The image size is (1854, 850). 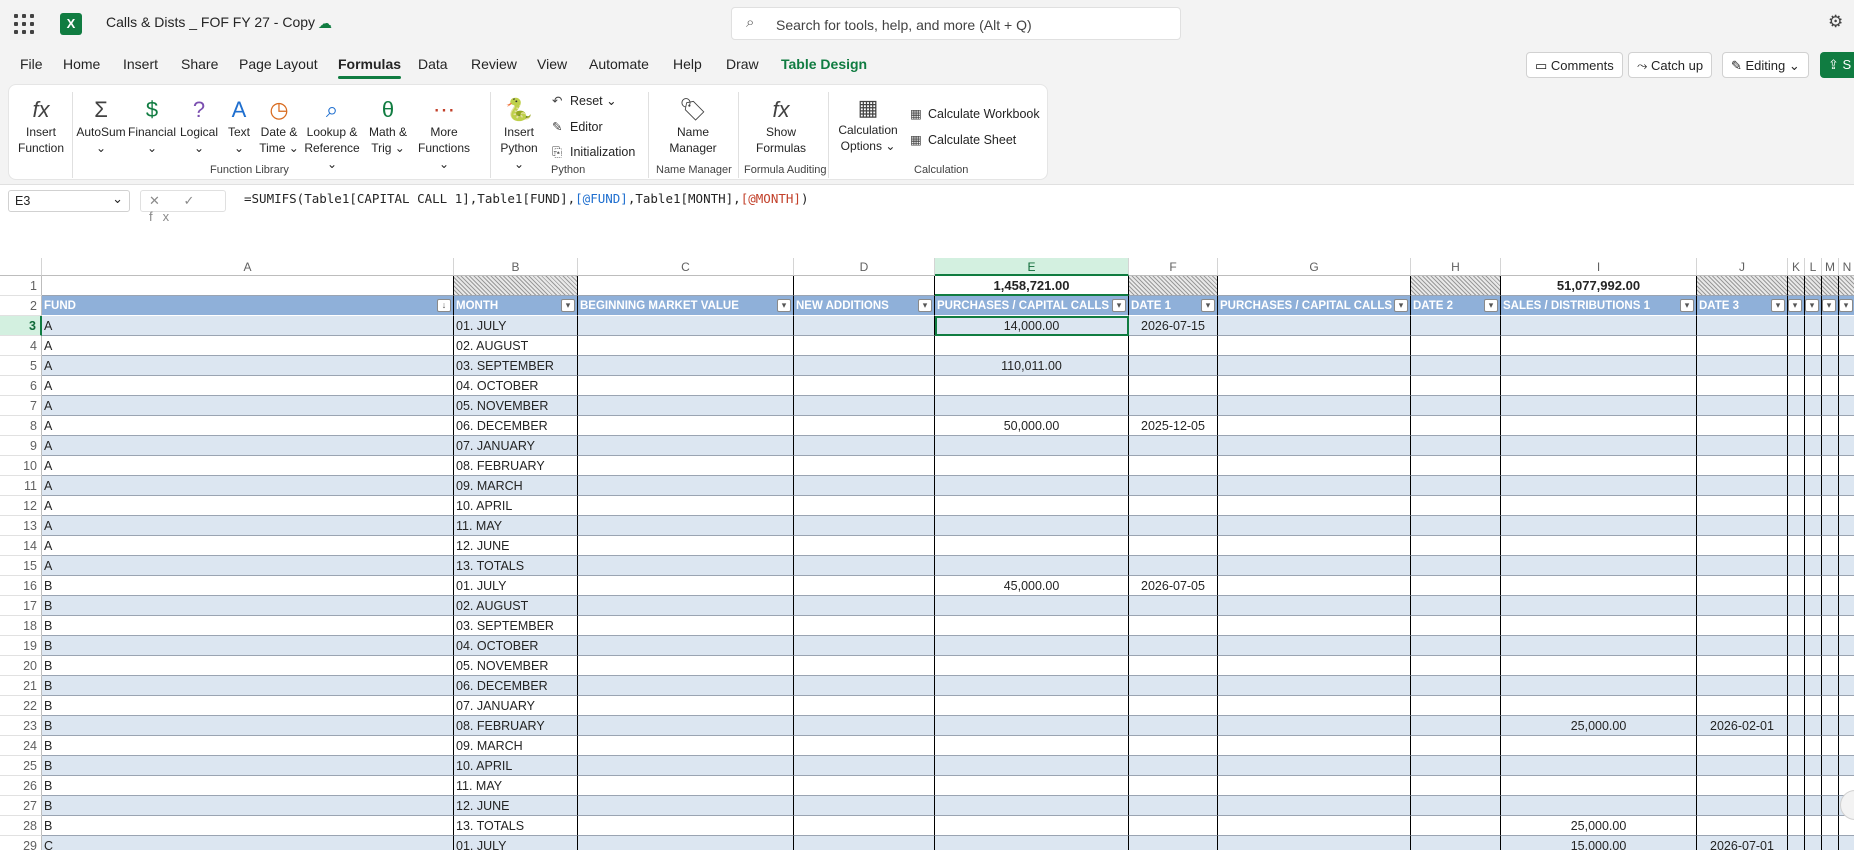 I want to click on row-header: 22, so click(x=21, y=706).